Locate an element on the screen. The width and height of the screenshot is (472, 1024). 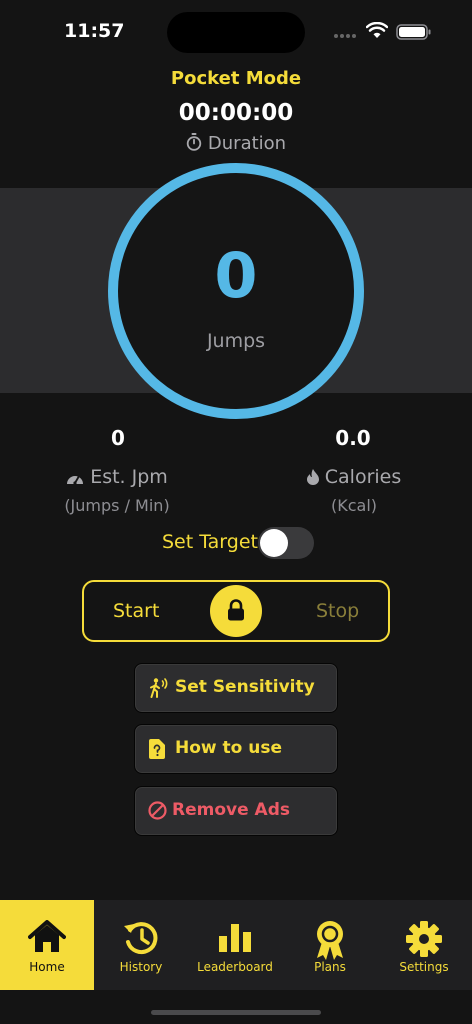
award-icon is located at coordinates (330, 940).